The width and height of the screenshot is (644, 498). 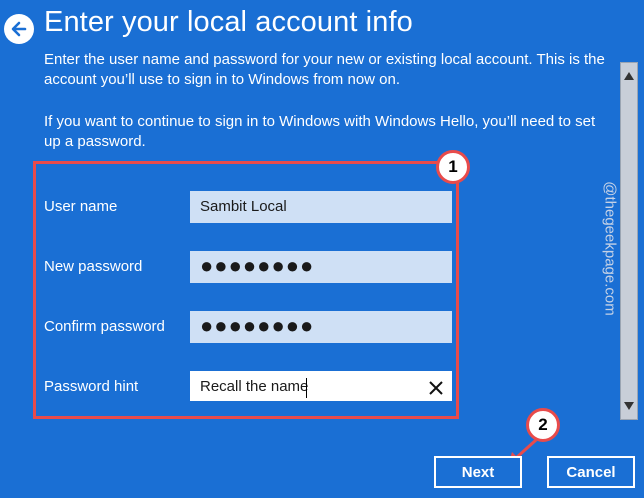 What do you see at coordinates (321, 387) in the screenshot?
I see `password-hint-input: Recall the name` at bounding box center [321, 387].